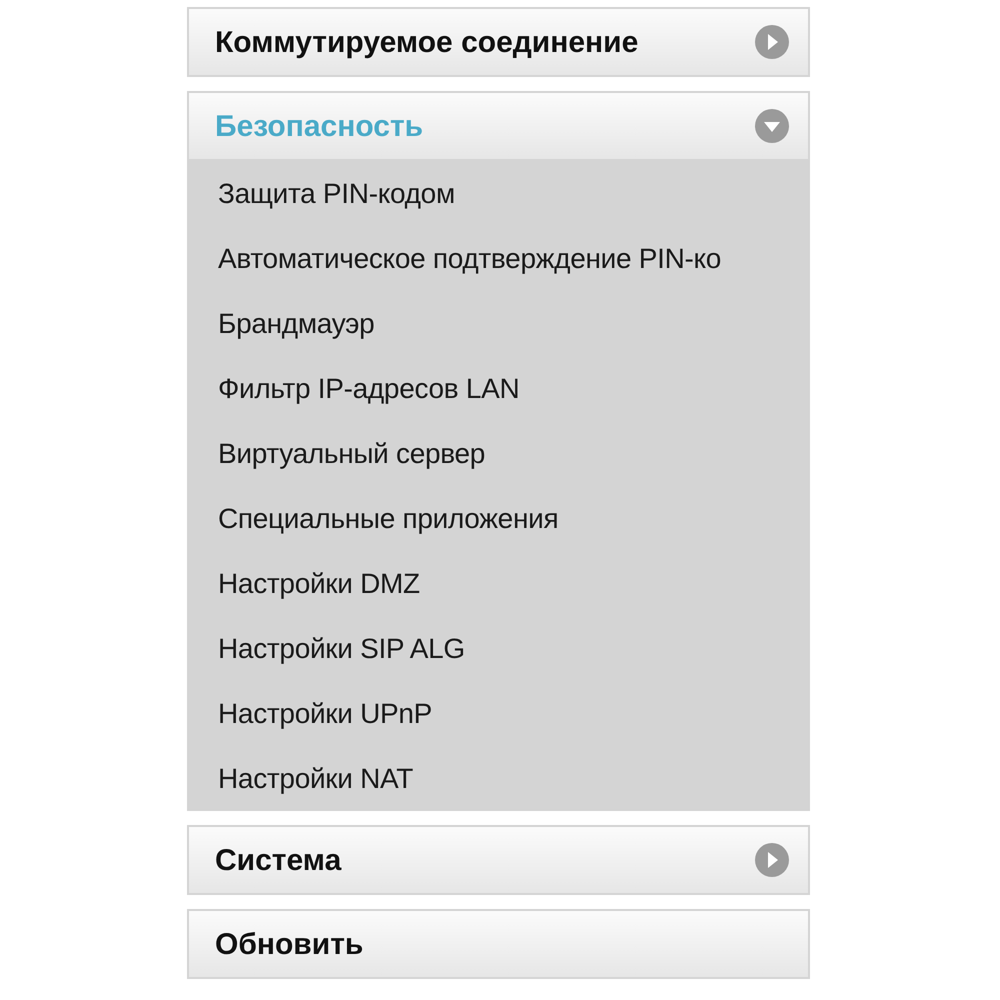 This screenshot has width=1000, height=1000. I want to click on submenu-item: Брандмауэр, so click(514, 323).